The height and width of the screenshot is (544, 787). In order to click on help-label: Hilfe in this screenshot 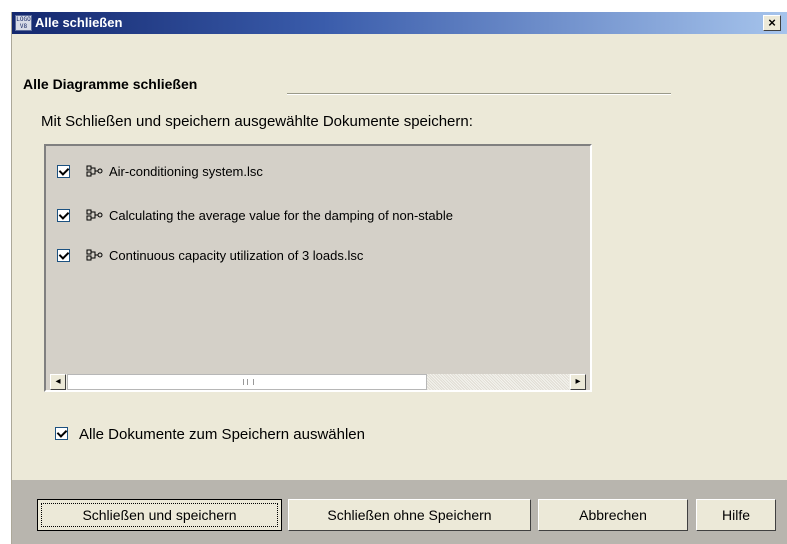, I will do `click(735, 515)`.